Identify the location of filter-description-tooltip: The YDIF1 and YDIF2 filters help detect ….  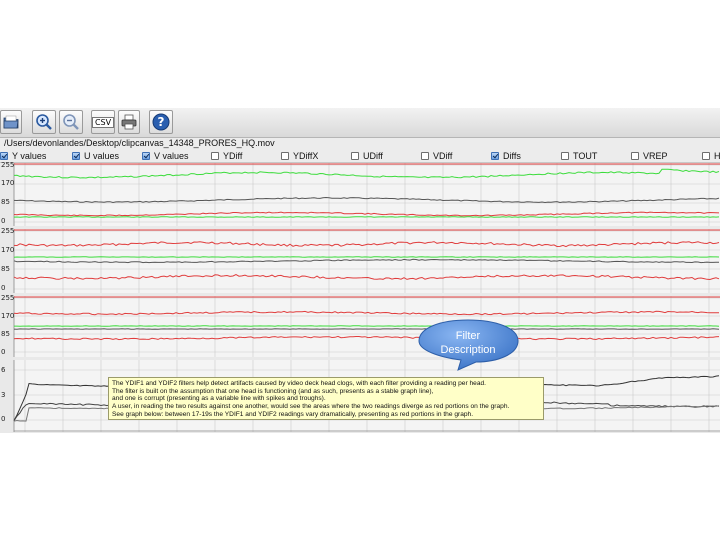
(326, 398).